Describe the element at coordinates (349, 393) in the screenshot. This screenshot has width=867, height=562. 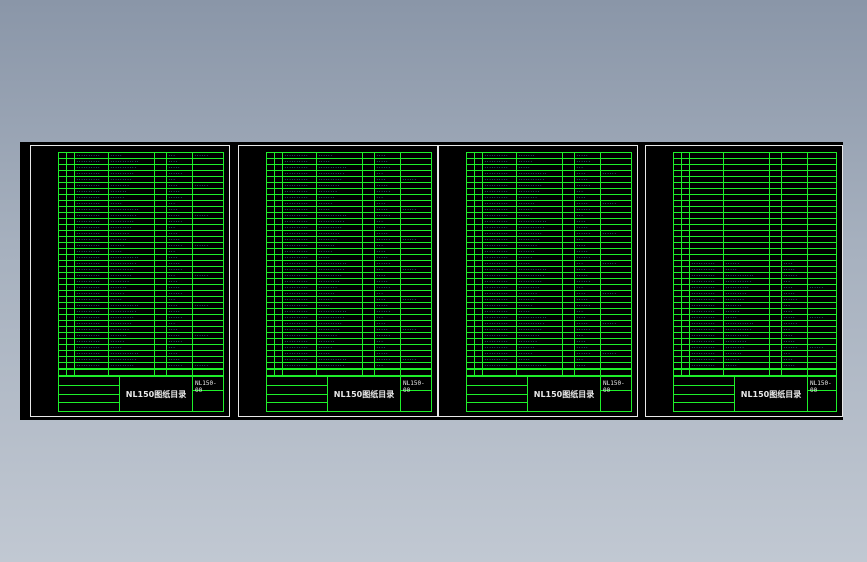
I see `title-block: NL150图纸目录 NL150-00` at that location.